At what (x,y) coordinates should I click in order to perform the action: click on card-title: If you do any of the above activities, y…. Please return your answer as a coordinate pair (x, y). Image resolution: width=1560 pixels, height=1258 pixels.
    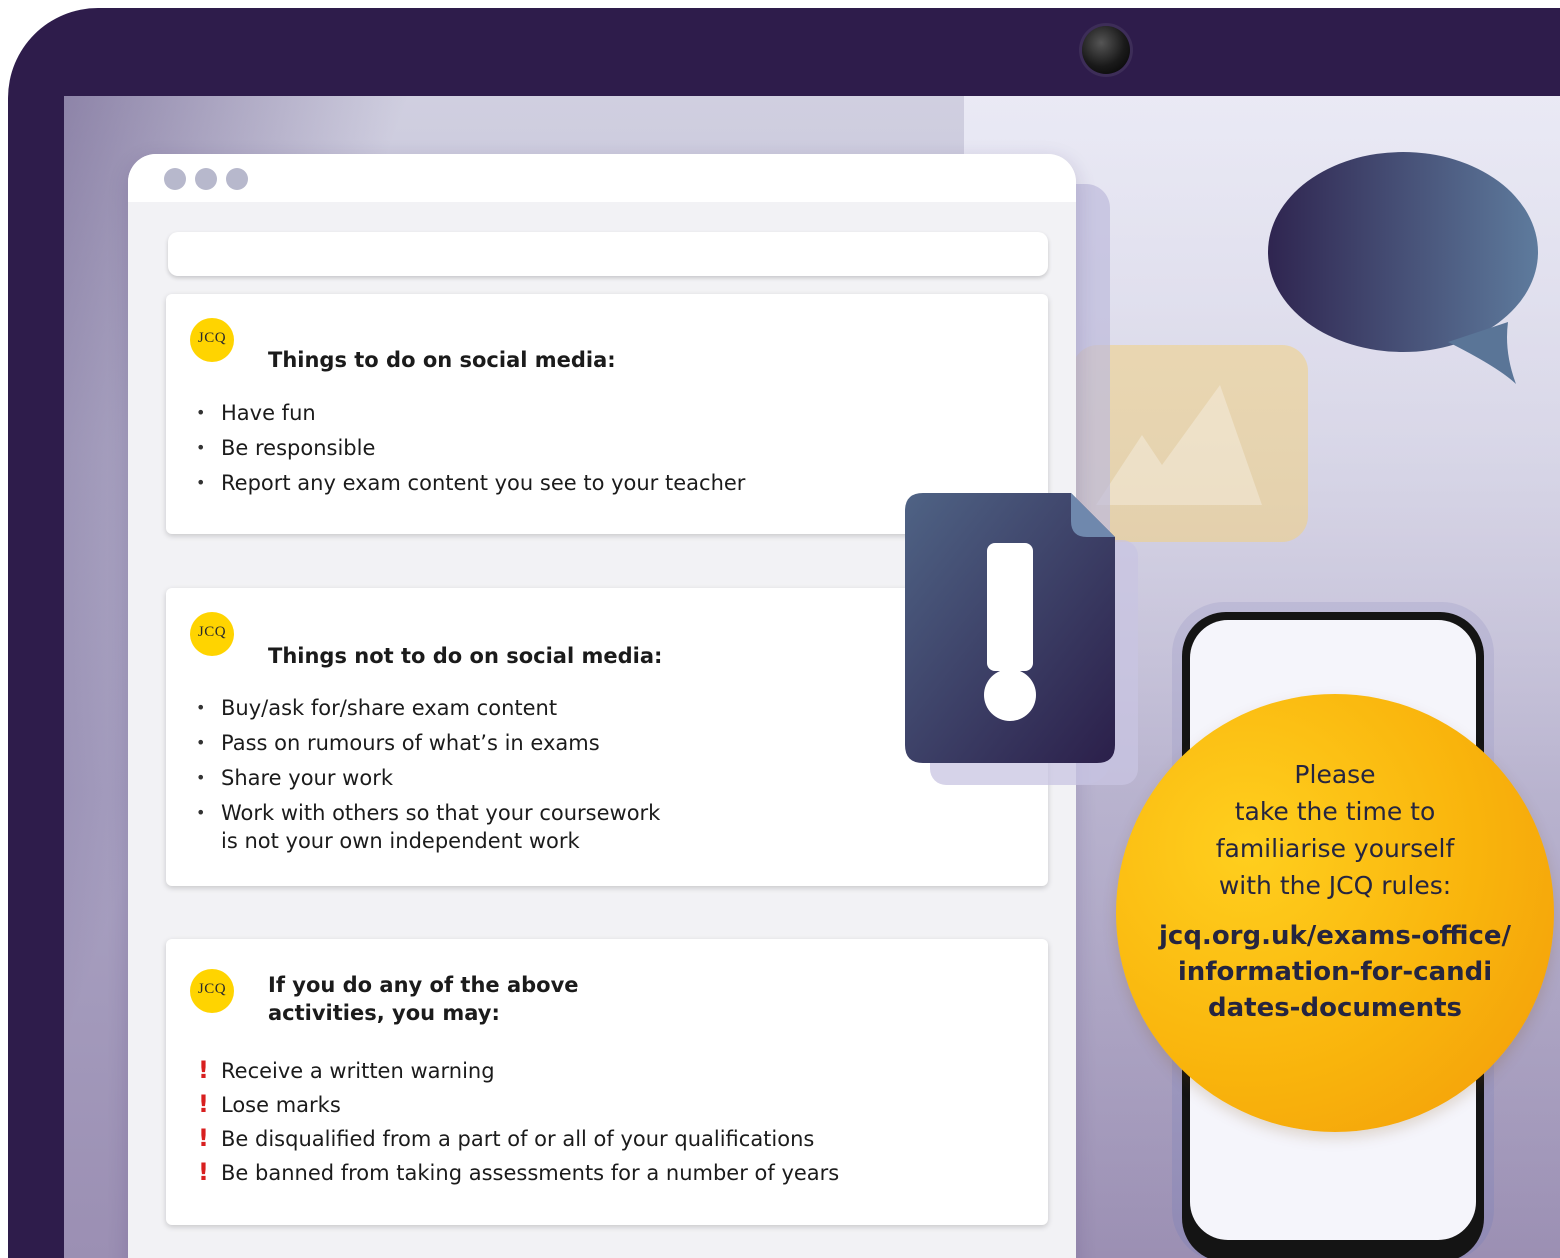
    Looking at the image, I should click on (423, 999).